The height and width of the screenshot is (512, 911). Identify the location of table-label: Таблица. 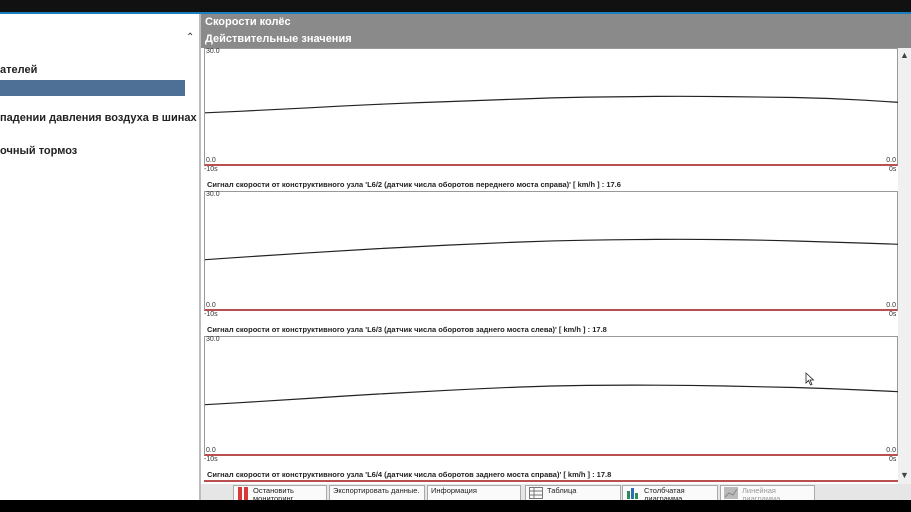
(562, 490).